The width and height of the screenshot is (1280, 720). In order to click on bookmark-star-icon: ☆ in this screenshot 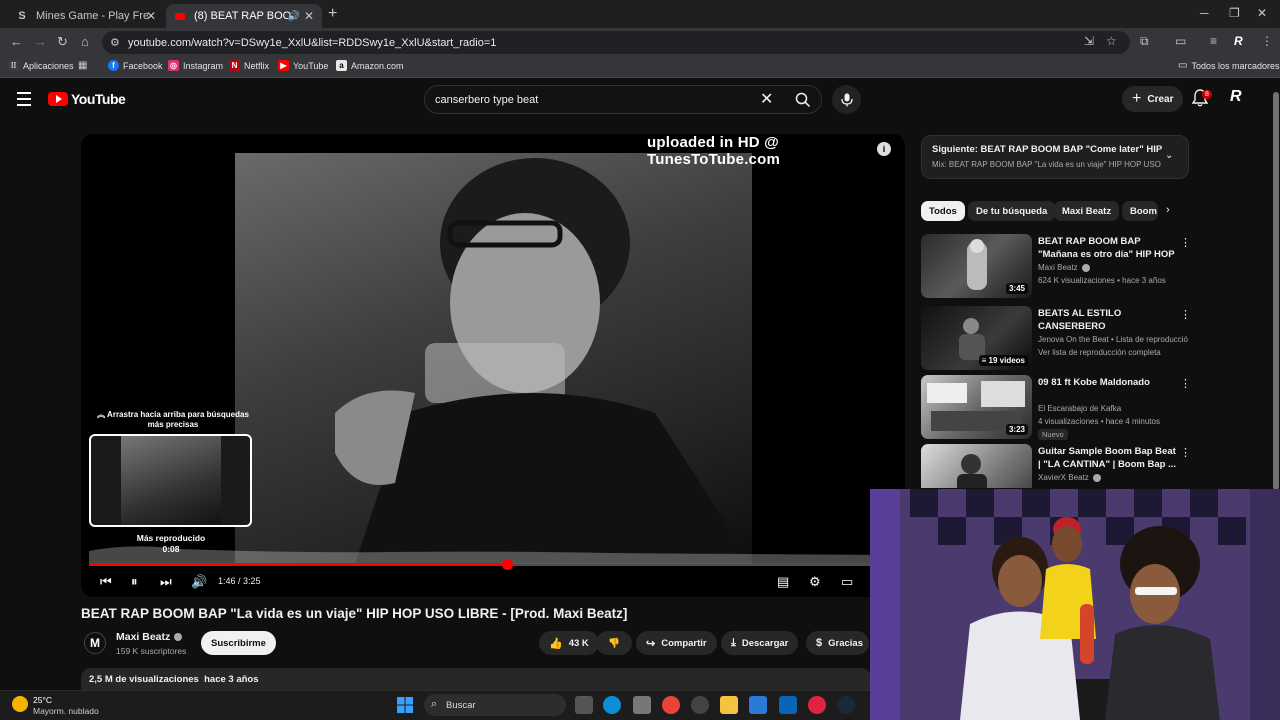, I will do `click(1111, 41)`.